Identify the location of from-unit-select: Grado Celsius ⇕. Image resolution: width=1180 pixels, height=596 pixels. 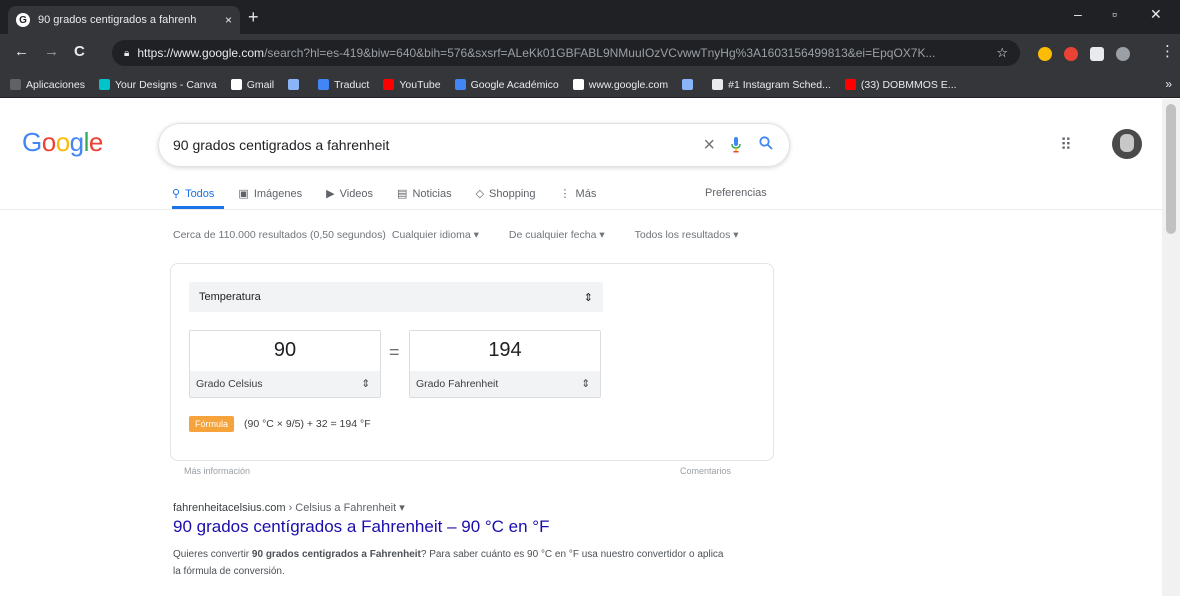
(285, 384).